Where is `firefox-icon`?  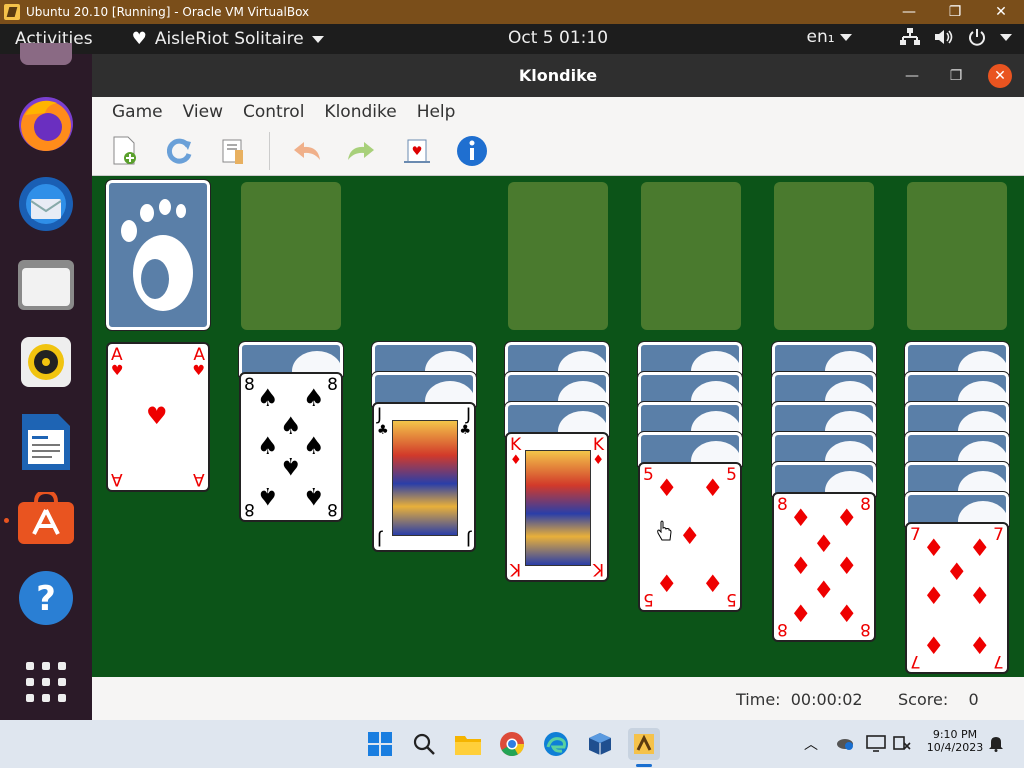 firefox-icon is located at coordinates (46, 124).